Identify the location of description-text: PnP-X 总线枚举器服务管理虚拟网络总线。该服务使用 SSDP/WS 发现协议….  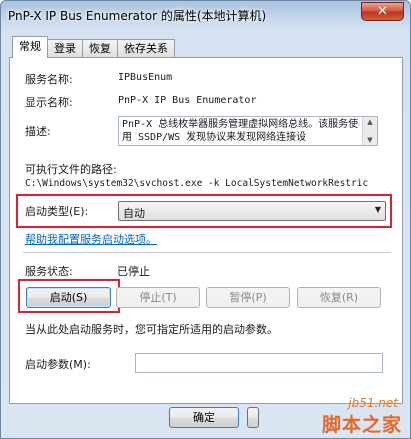
(240, 131).